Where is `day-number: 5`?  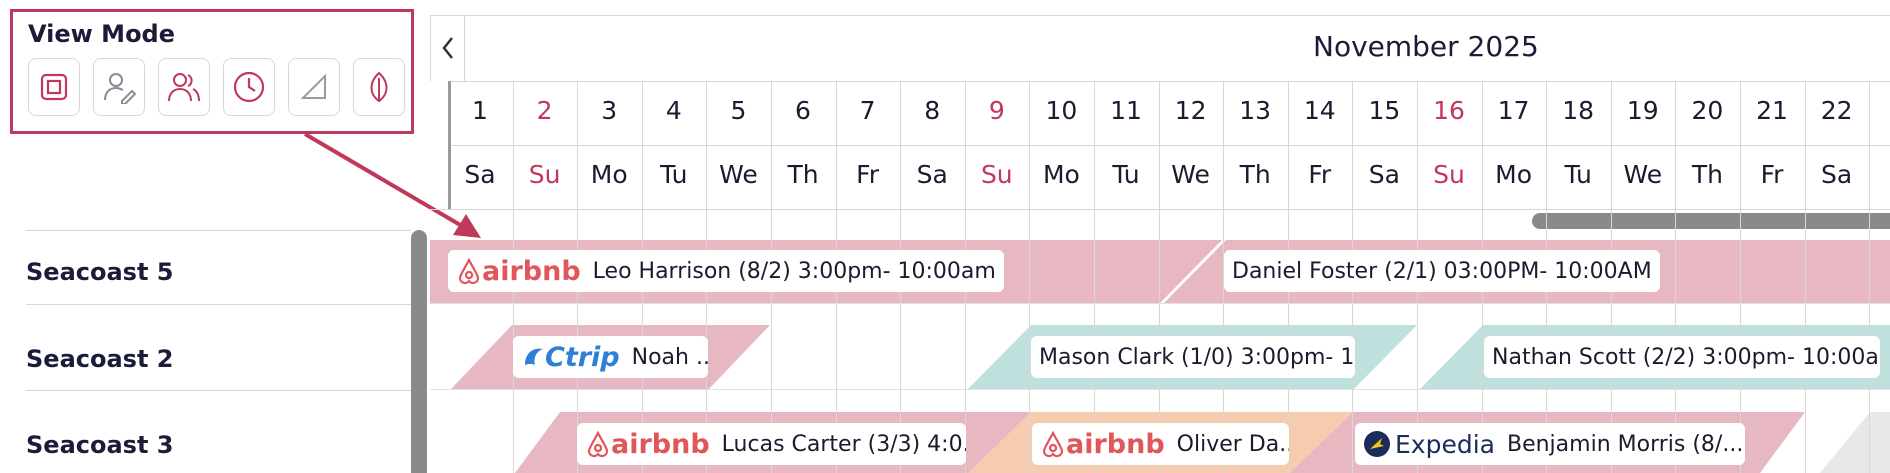 day-number: 5 is located at coordinates (738, 110).